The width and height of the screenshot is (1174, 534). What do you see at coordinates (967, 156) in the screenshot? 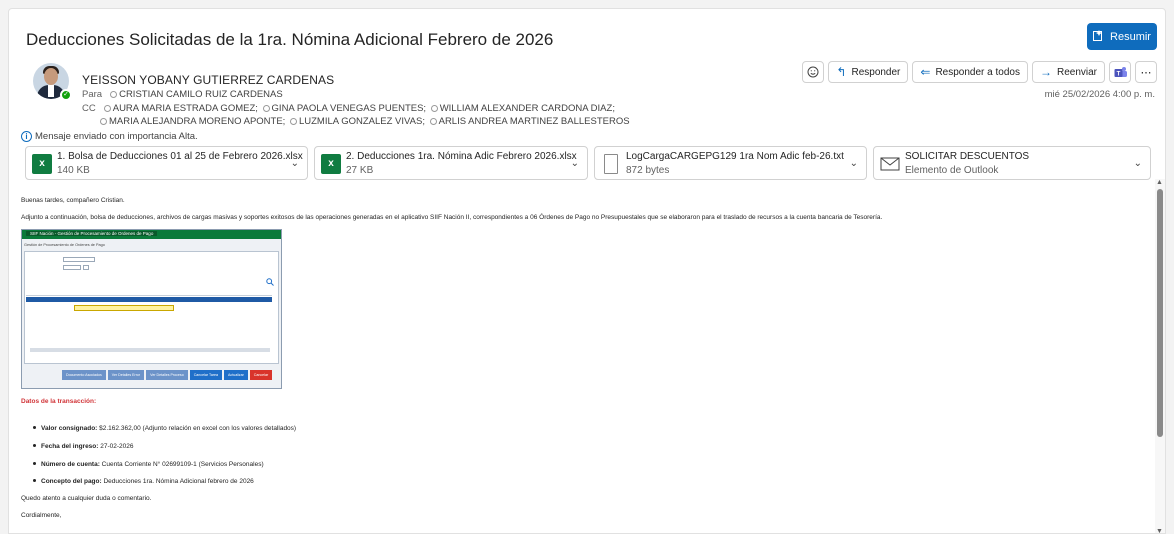
I see `attachment-name: SOLICITAR DESCUENTOS` at bounding box center [967, 156].